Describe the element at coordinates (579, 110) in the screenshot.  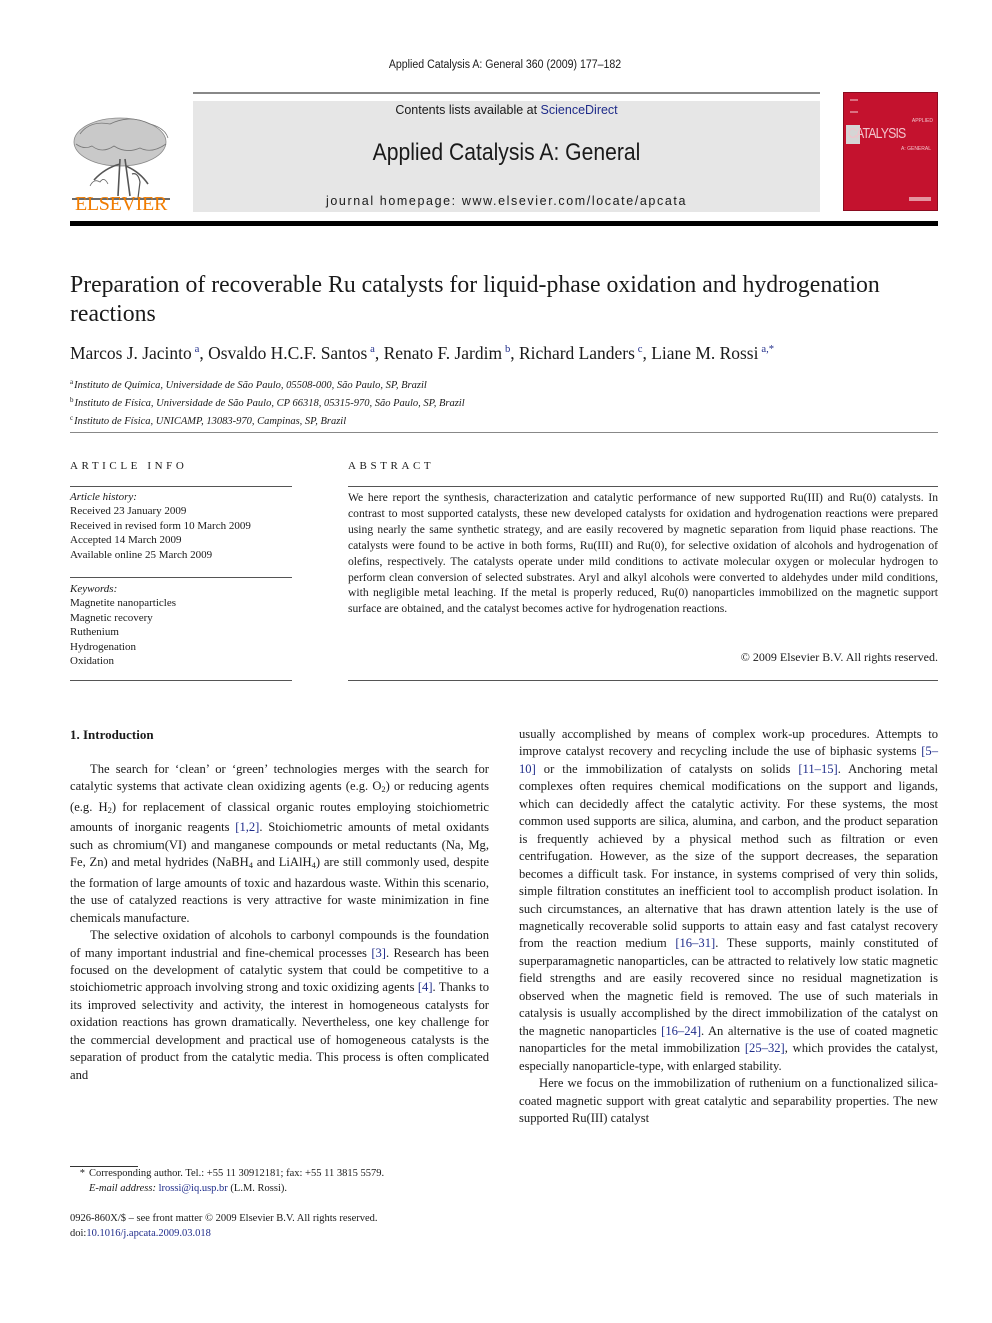
I see `sciencedirect-link: ScienceDirect` at that location.